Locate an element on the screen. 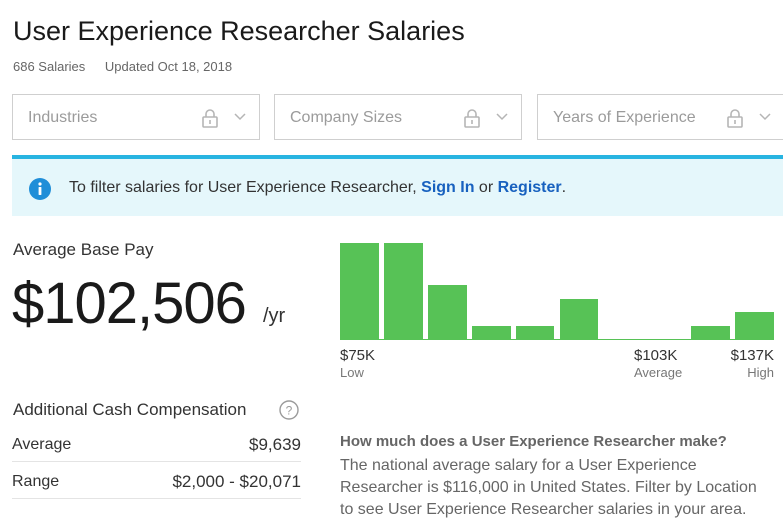 The image size is (783, 521). tick-average: $103K Average is located at coordinates (658, 363).